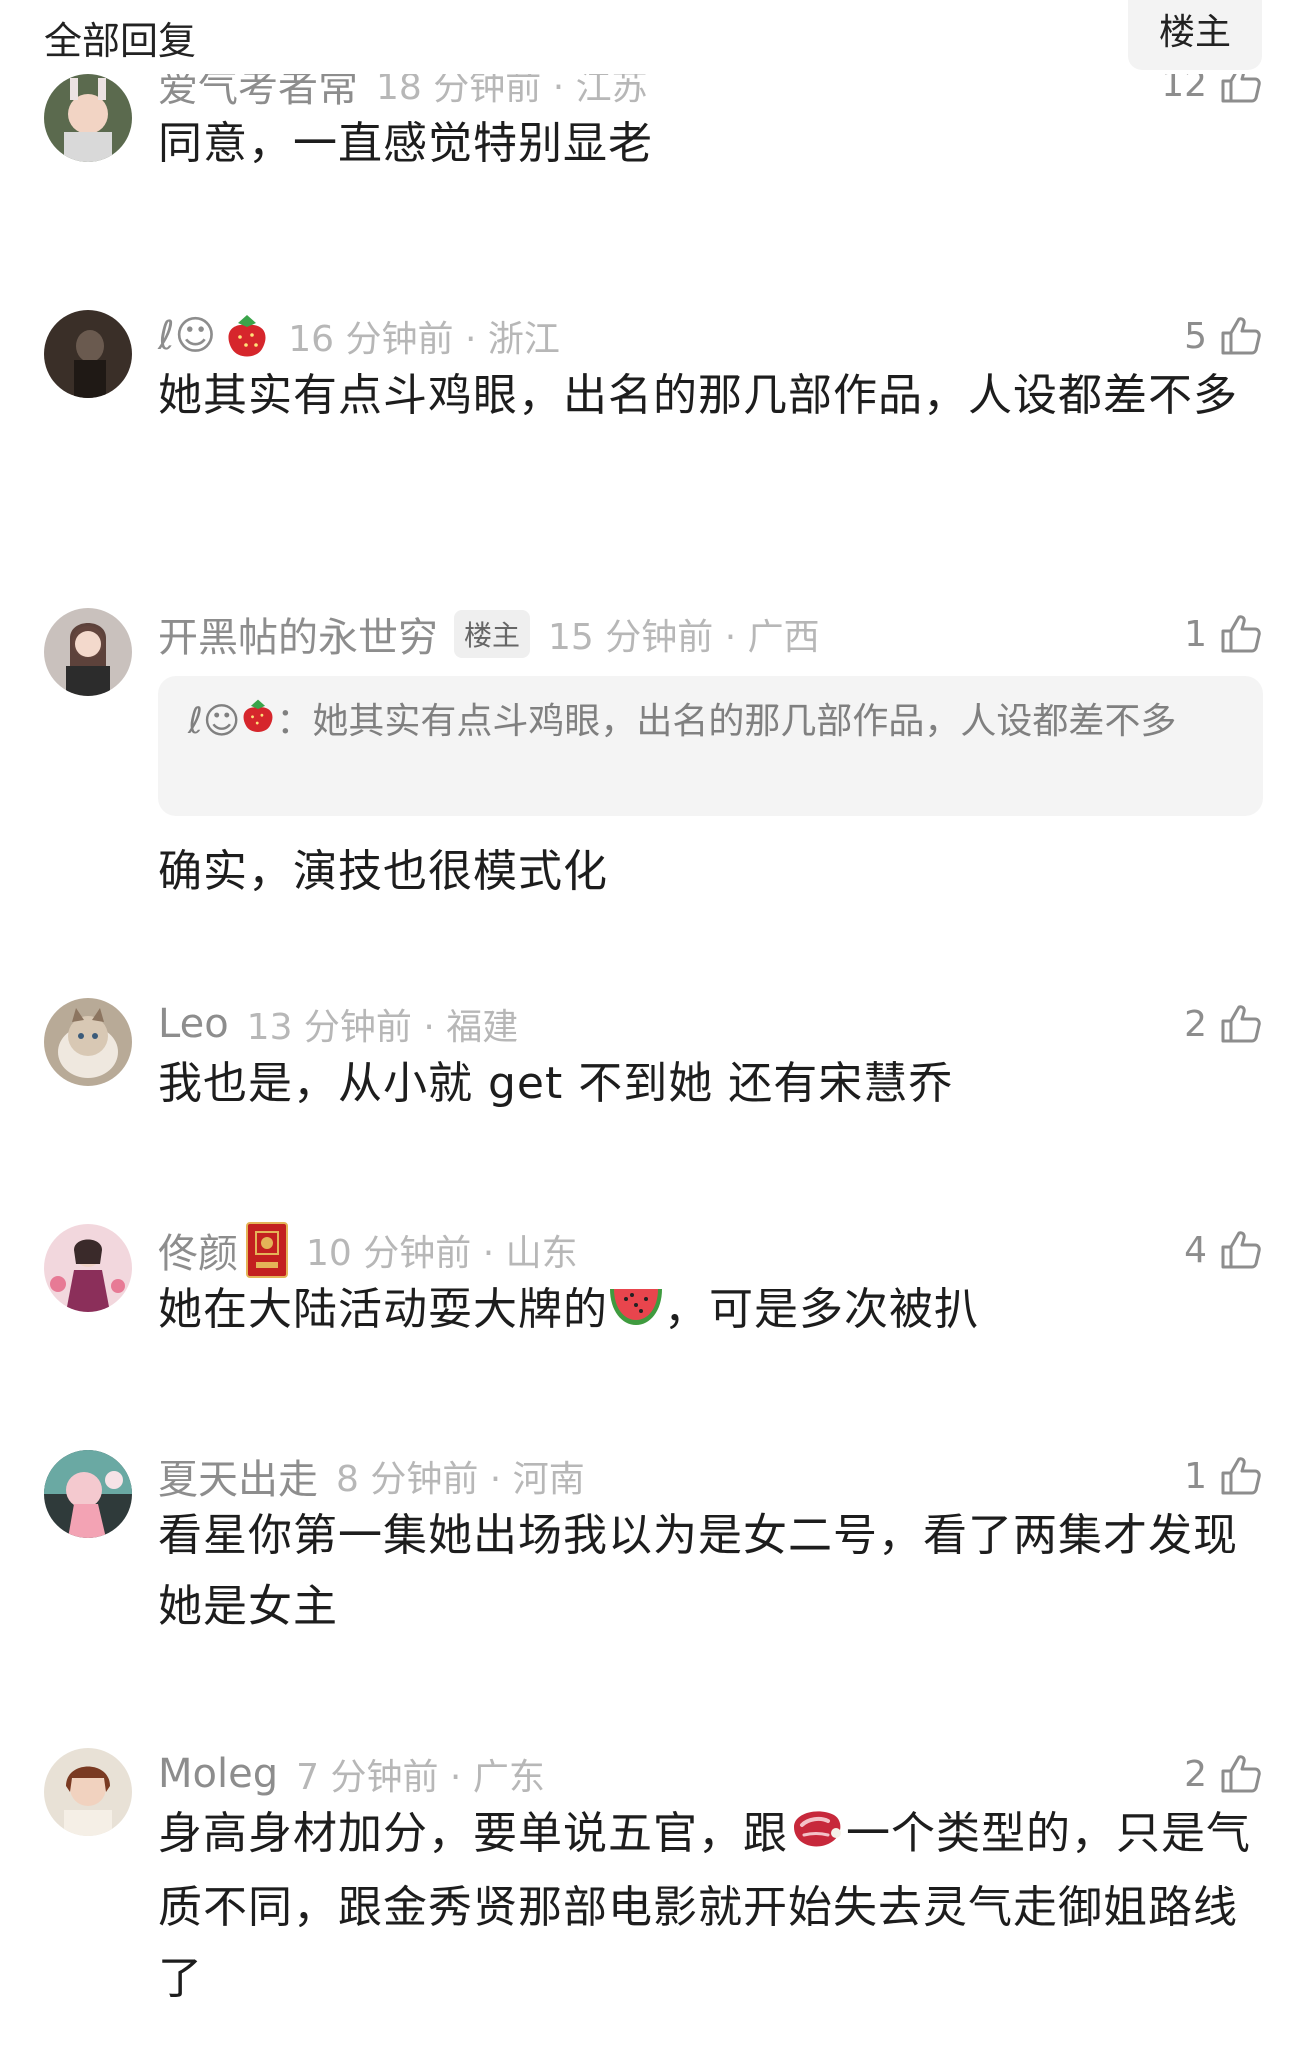  I want to click on timestamp: 13 分钟前 · 福建, so click(382, 1027).